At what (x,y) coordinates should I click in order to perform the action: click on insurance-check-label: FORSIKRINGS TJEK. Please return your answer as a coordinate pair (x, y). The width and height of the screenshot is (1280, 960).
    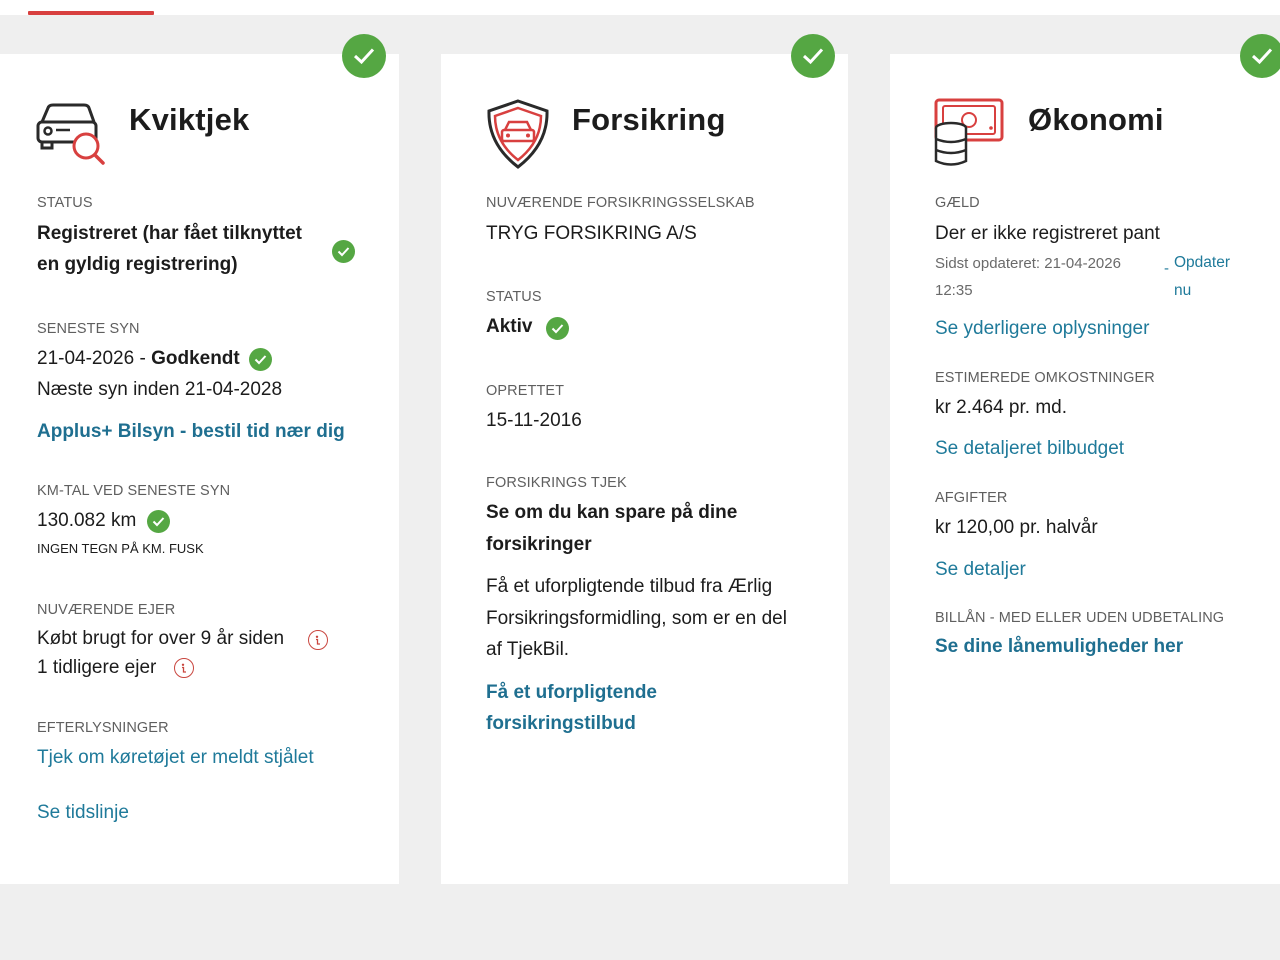
    Looking at the image, I should click on (556, 483).